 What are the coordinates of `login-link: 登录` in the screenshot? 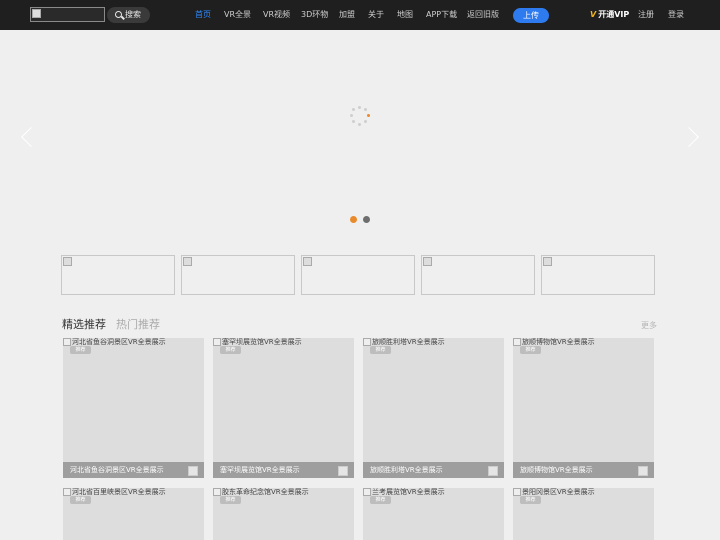 It's located at (676, 15).